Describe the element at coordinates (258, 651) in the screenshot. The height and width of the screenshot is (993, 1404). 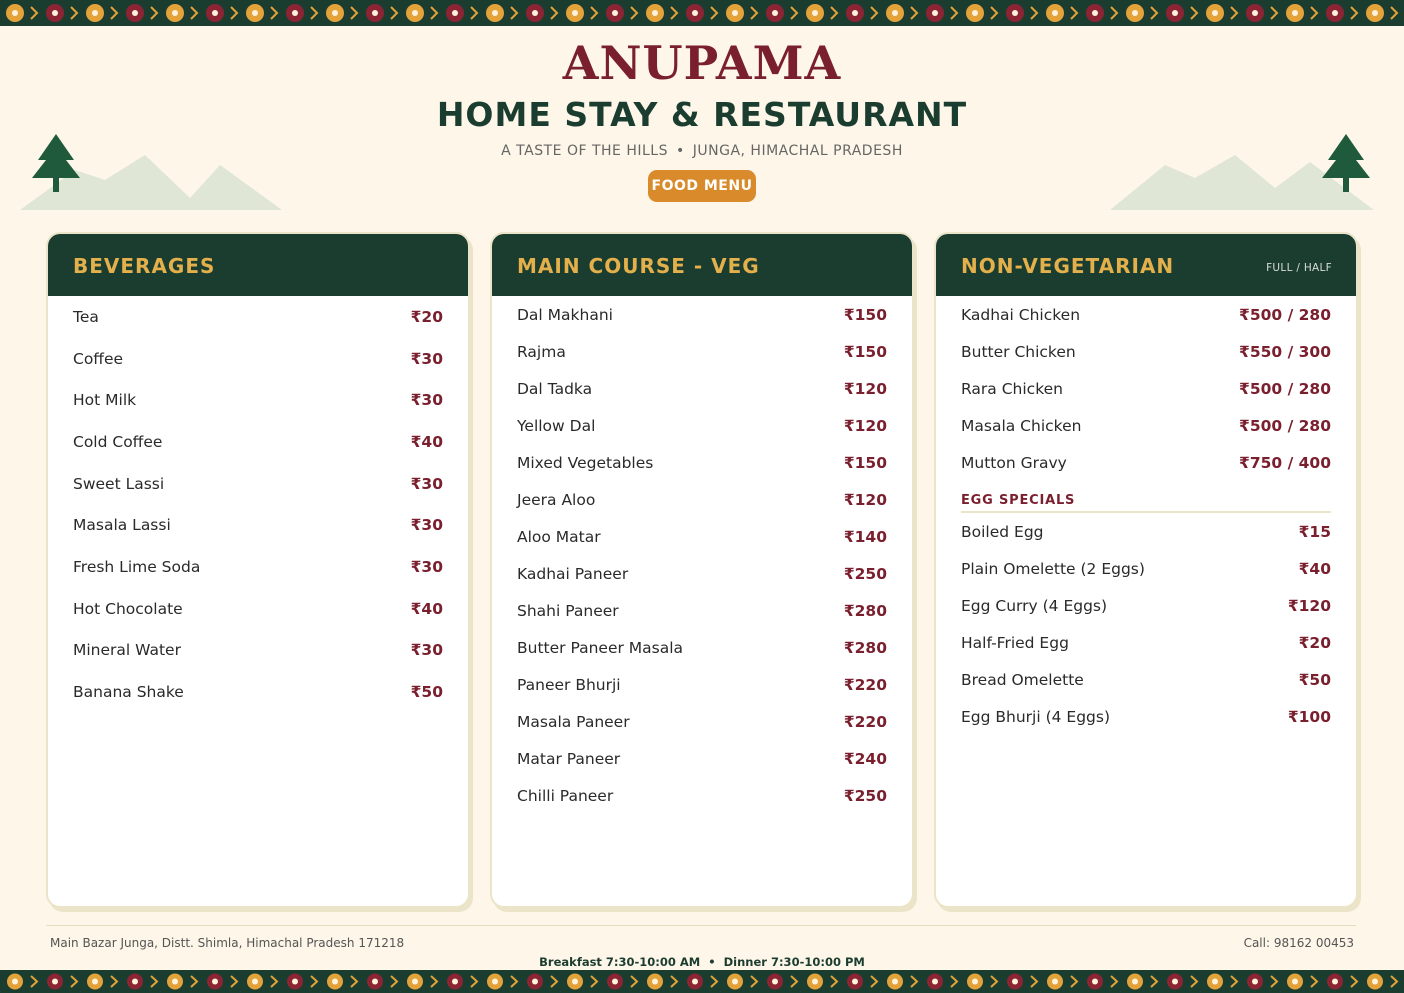
I see `menu-item: Mineral Water ₹30` at that location.